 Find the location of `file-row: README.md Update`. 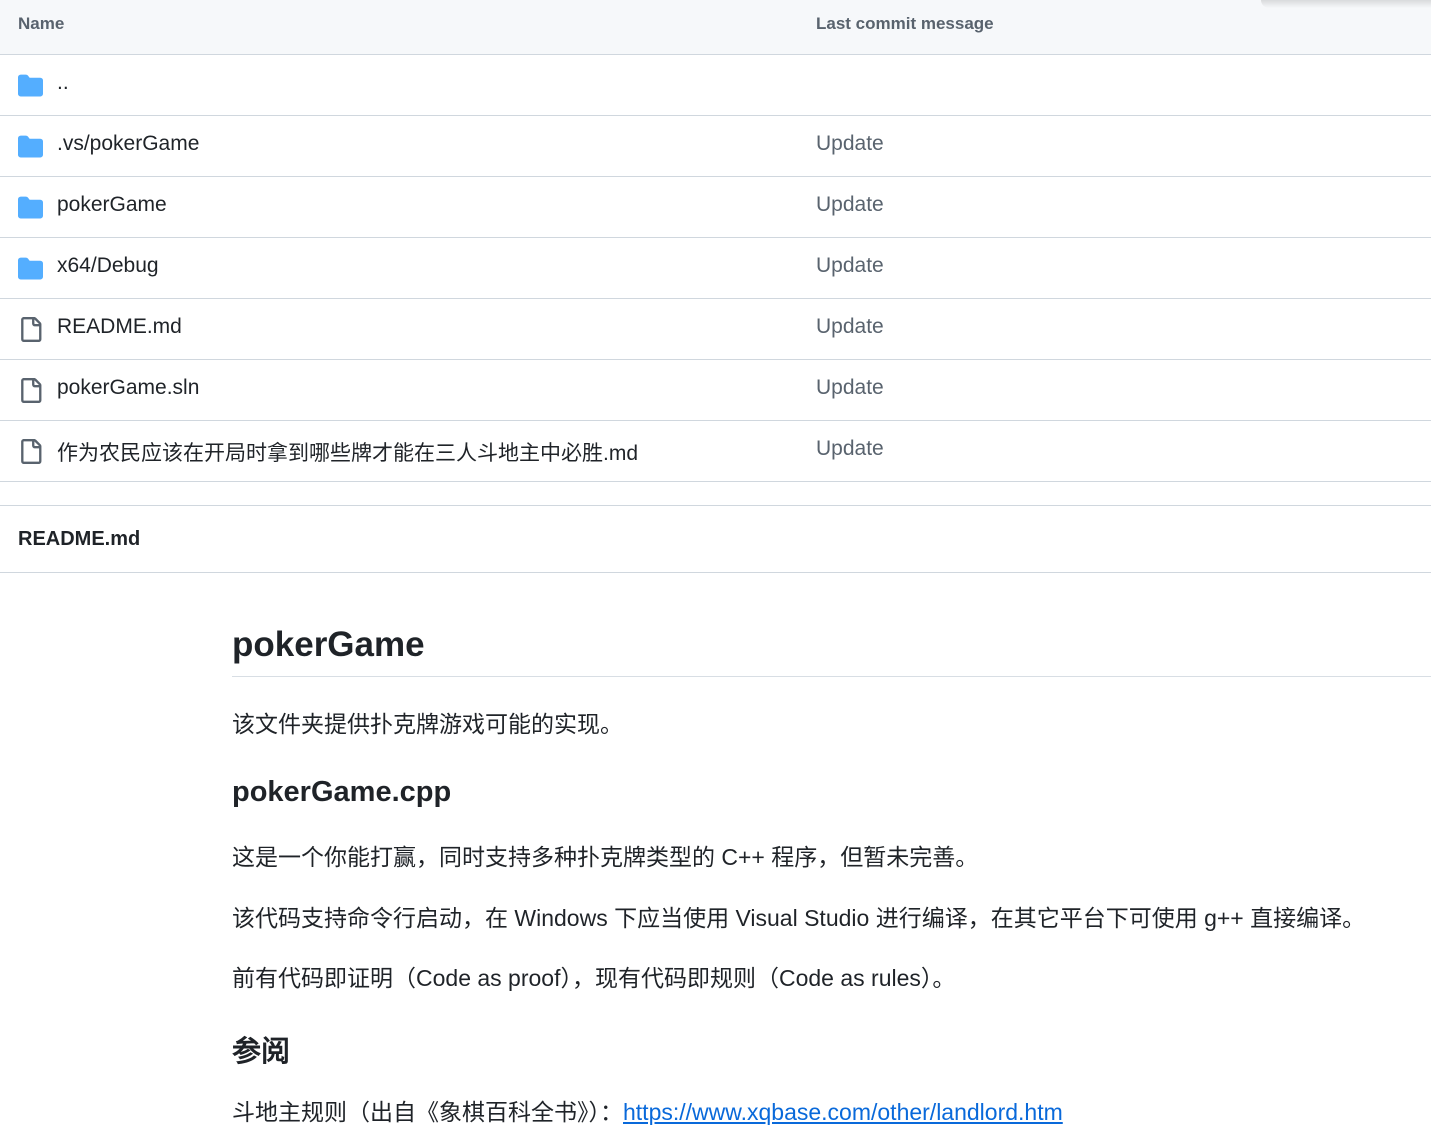

file-row: README.md Update is located at coordinates (715, 329).